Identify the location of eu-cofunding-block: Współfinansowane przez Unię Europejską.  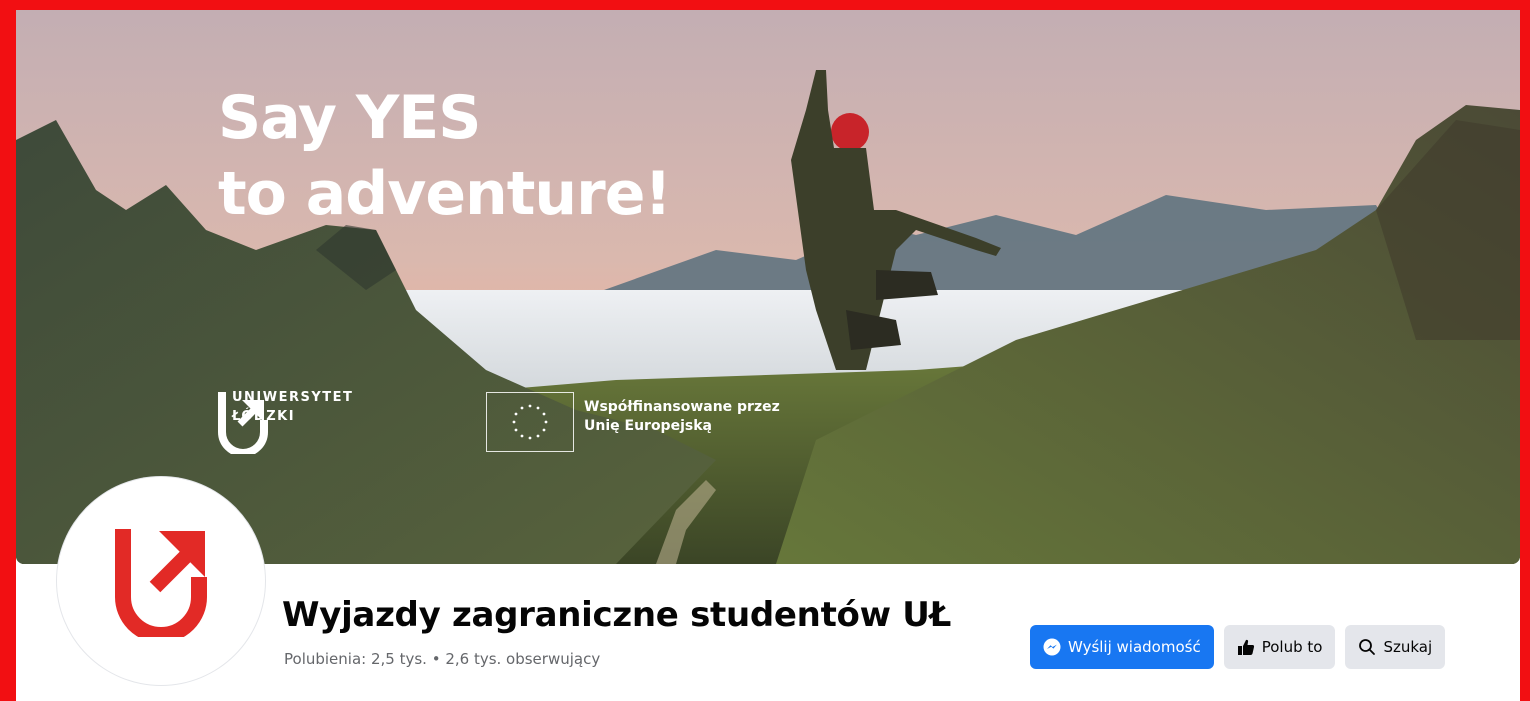
(633, 422).